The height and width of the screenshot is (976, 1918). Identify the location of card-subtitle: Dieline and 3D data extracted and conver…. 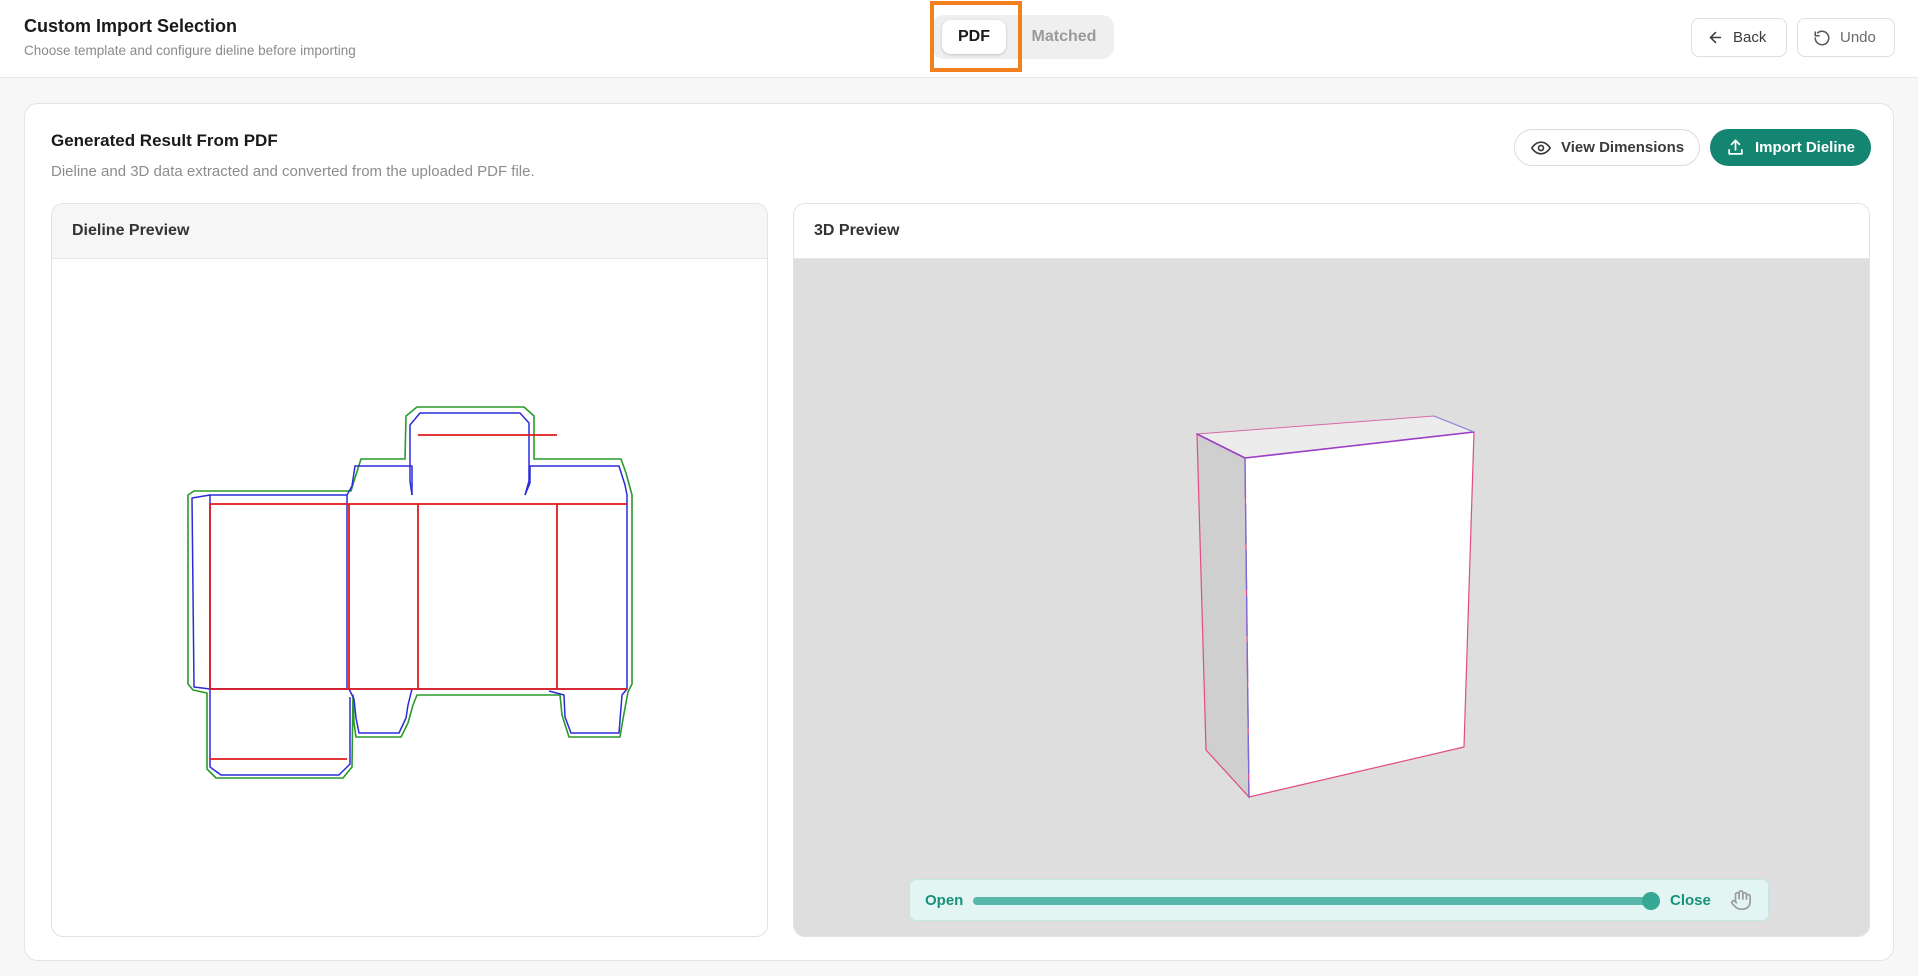
(293, 171).